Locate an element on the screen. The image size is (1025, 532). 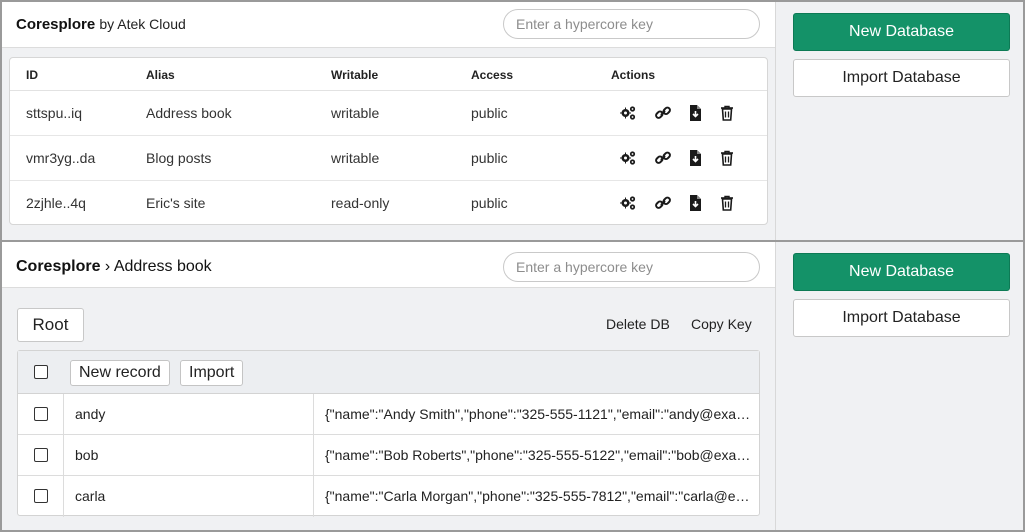
breadcrumb-current: Address book is located at coordinates (162, 266).